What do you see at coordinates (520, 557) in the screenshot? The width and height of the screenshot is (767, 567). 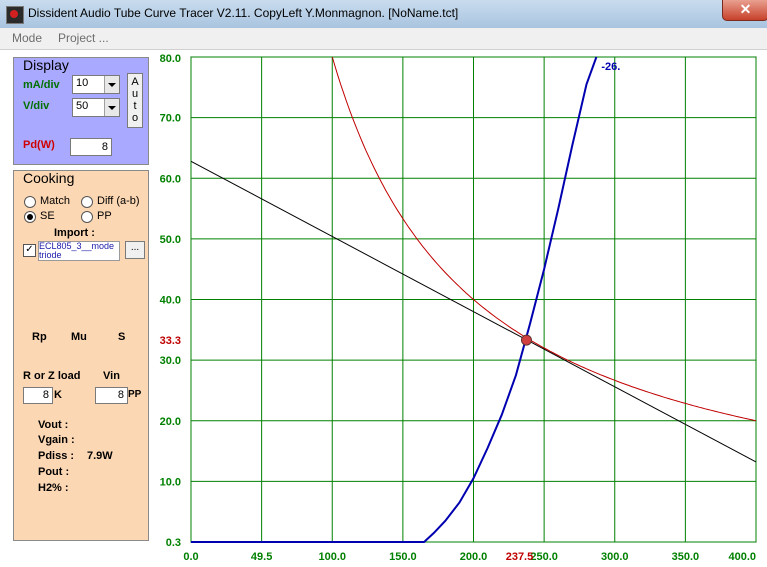 I see `operating-point-x-label: 237.5` at bounding box center [520, 557].